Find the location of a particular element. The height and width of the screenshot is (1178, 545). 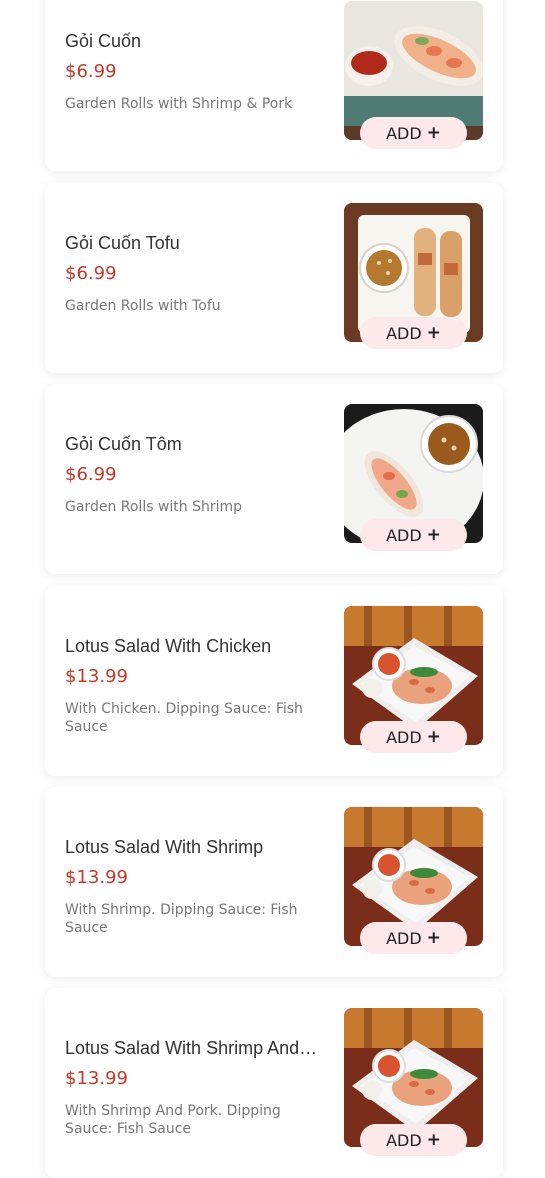

item-description: With Chicken. Dipping Sauce: Fish Sauce is located at coordinates (184, 718).